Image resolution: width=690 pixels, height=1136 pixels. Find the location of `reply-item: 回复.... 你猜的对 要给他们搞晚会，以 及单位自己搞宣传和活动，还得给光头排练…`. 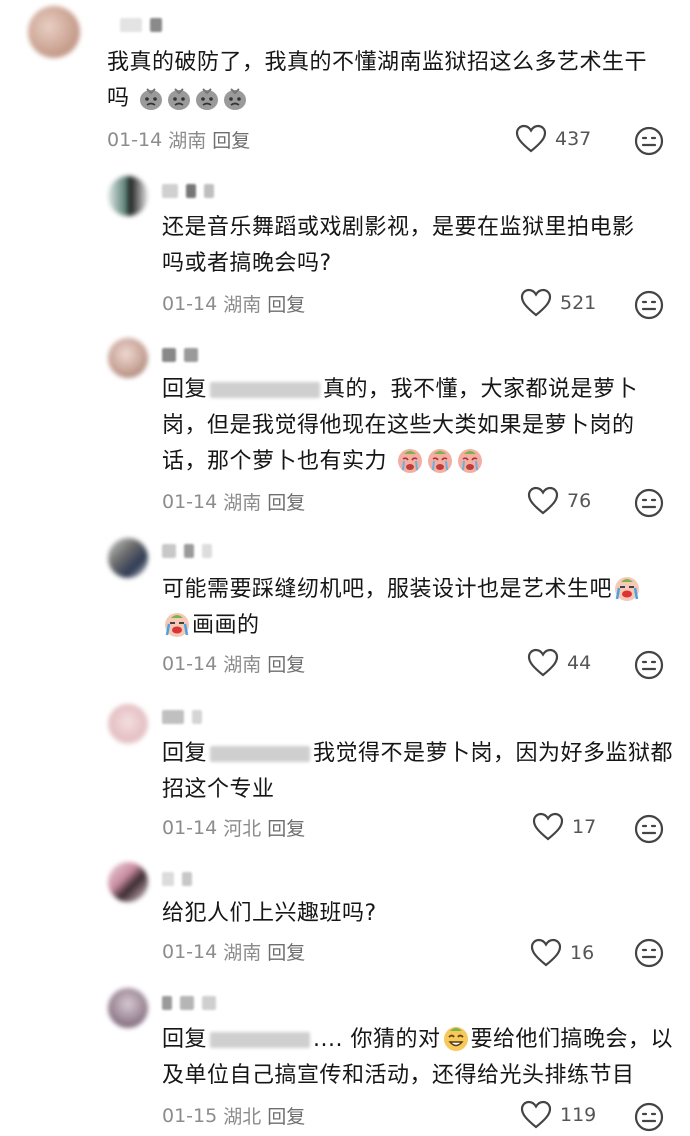

reply-item: 回复.... 你猜的对 要给他们搞晚会，以 及单位自己搞宣传和活动，还得给光头排练… is located at coordinates (345, 1058).